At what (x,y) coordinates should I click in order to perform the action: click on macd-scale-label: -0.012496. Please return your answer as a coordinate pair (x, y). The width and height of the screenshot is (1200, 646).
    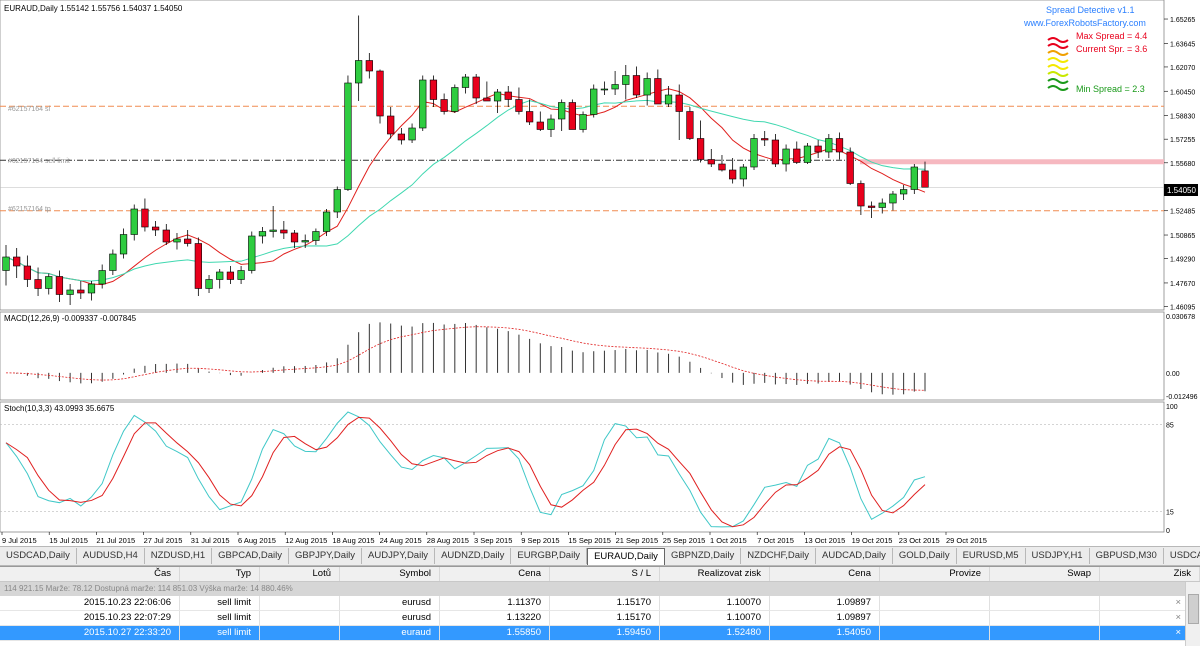
    Looking at the image, I should click on (1182, 397).